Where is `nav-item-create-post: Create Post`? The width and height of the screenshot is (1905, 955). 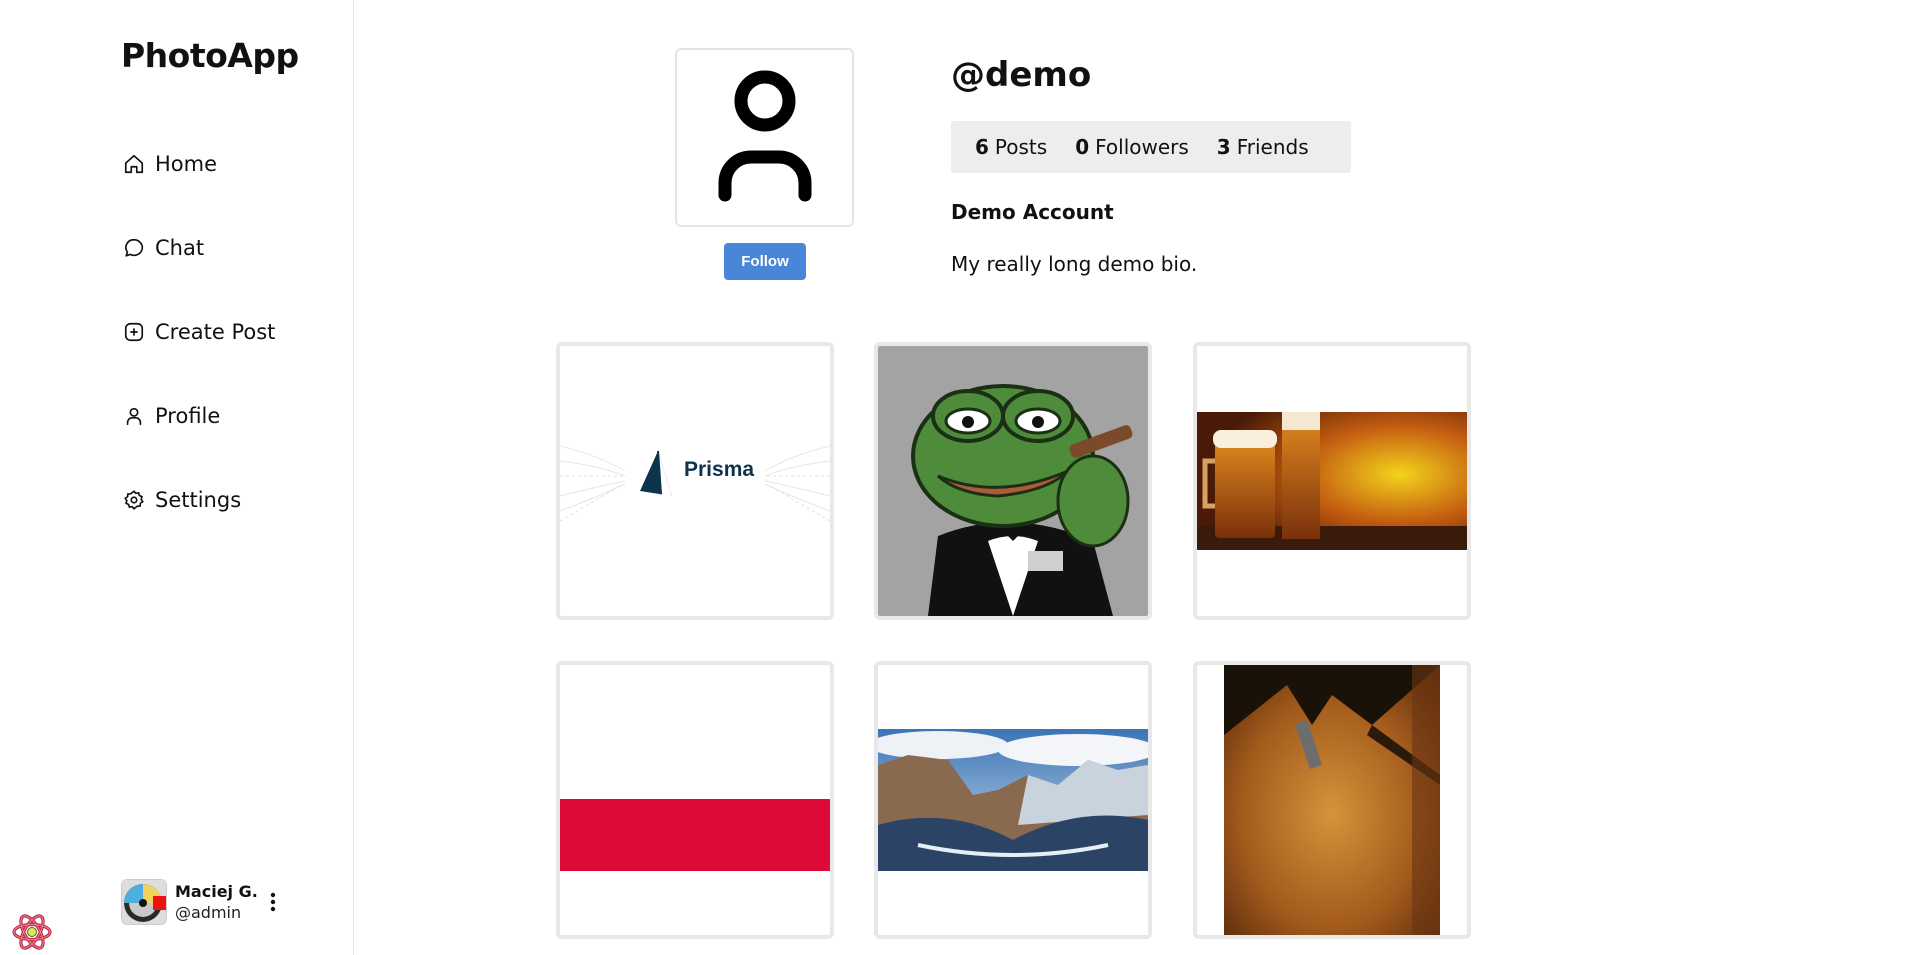
nav-item-create-post: Create Post is located at coordinates (199, 332).